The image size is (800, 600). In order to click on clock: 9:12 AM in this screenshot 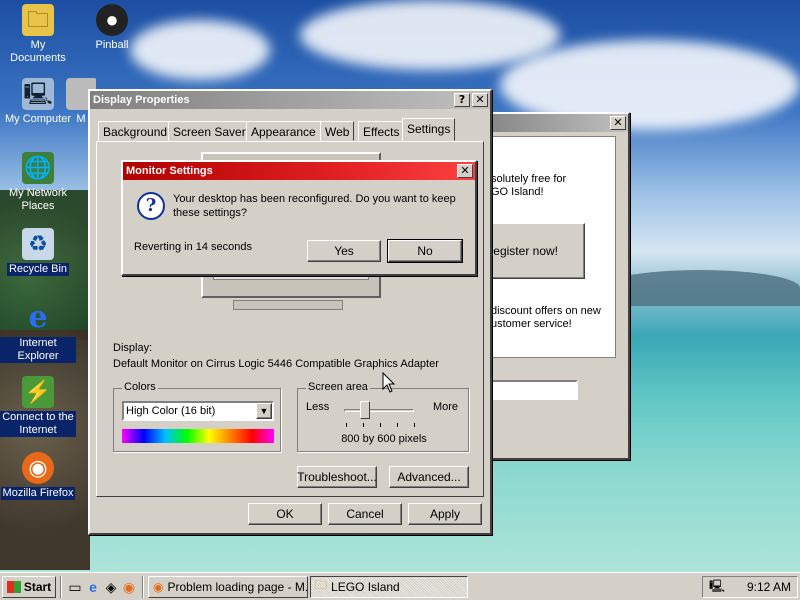, I will do `click(769, 587)`.